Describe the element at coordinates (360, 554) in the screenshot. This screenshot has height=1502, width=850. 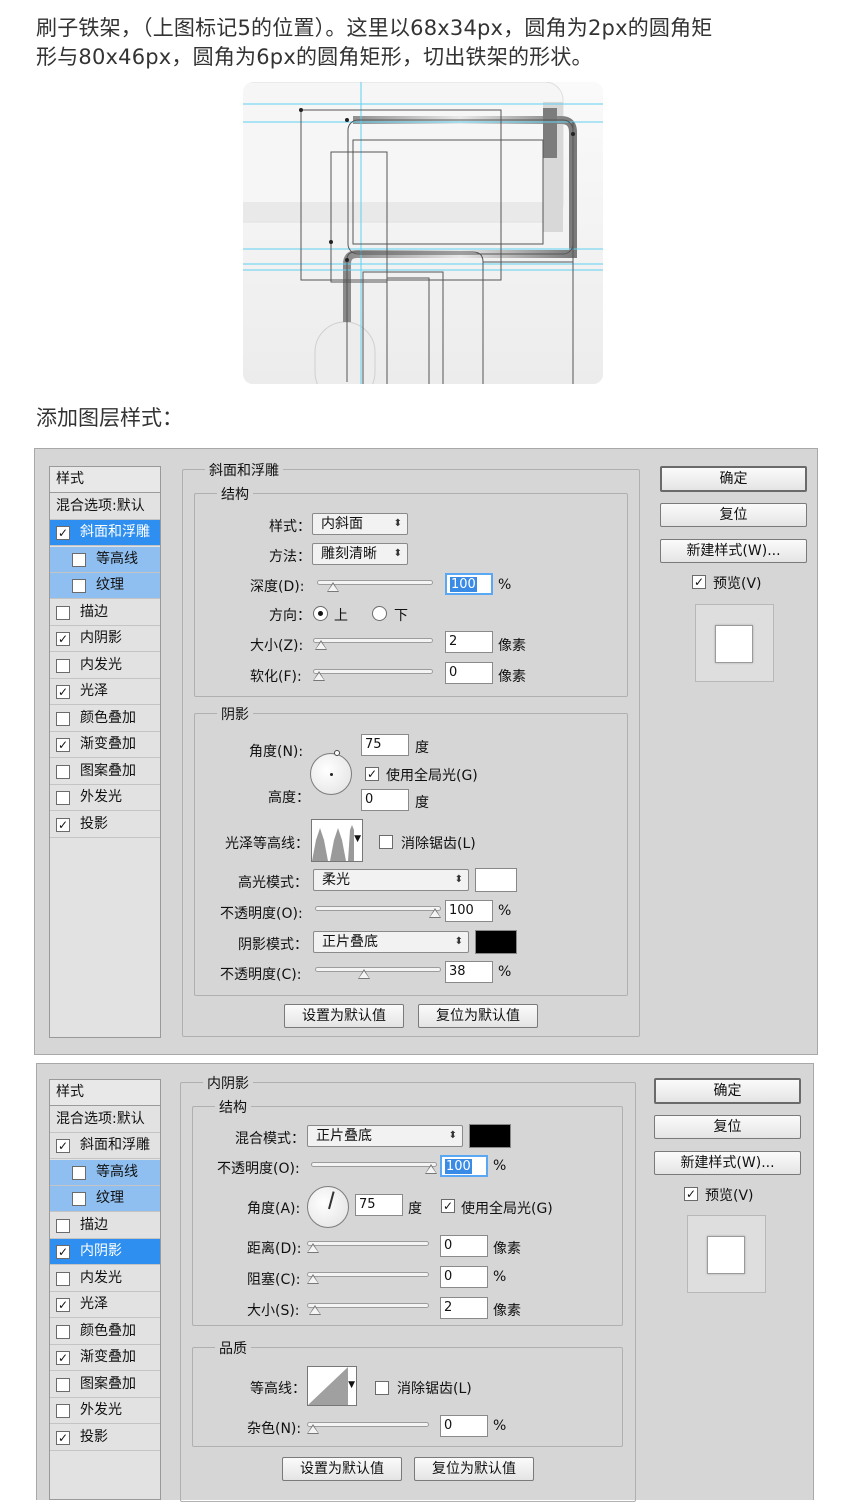
I see `technique-select: 雕刻清晰 ⬍` at that location.